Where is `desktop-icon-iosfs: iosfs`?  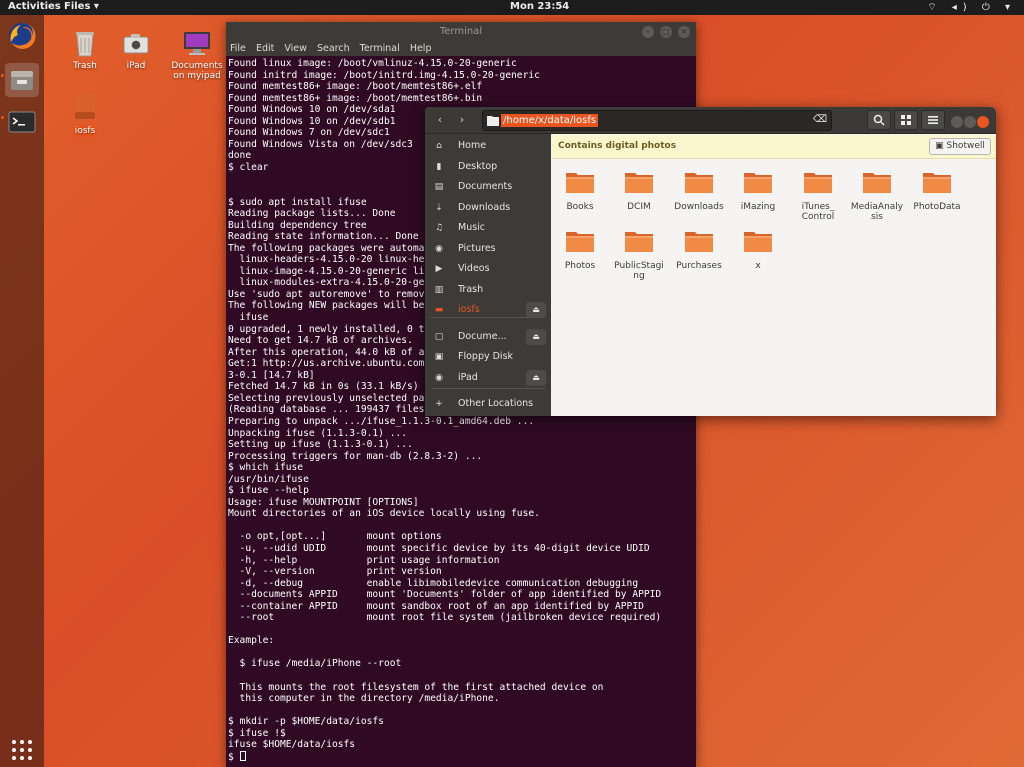 desktop-icon-iosfs: iosfs is located at coordinates (85, 114).